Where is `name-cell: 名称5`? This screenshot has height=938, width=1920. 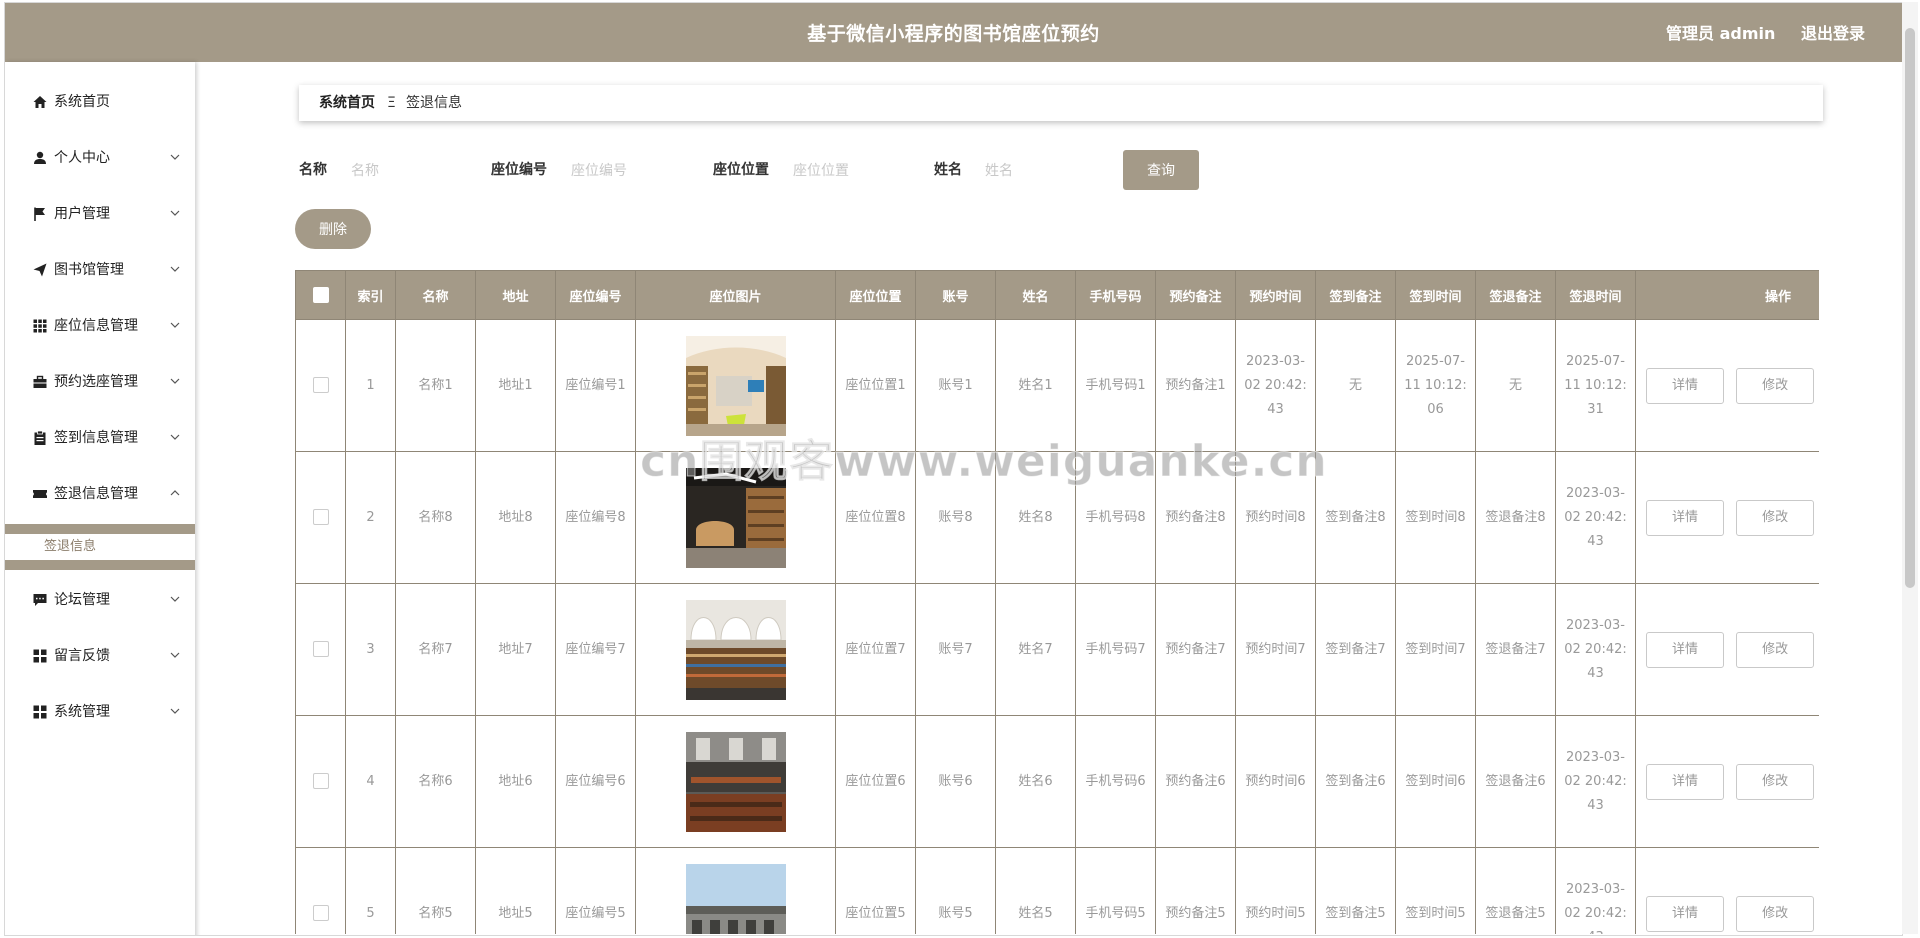
name-cell: 名称5 is located at coordinates (435, 890).